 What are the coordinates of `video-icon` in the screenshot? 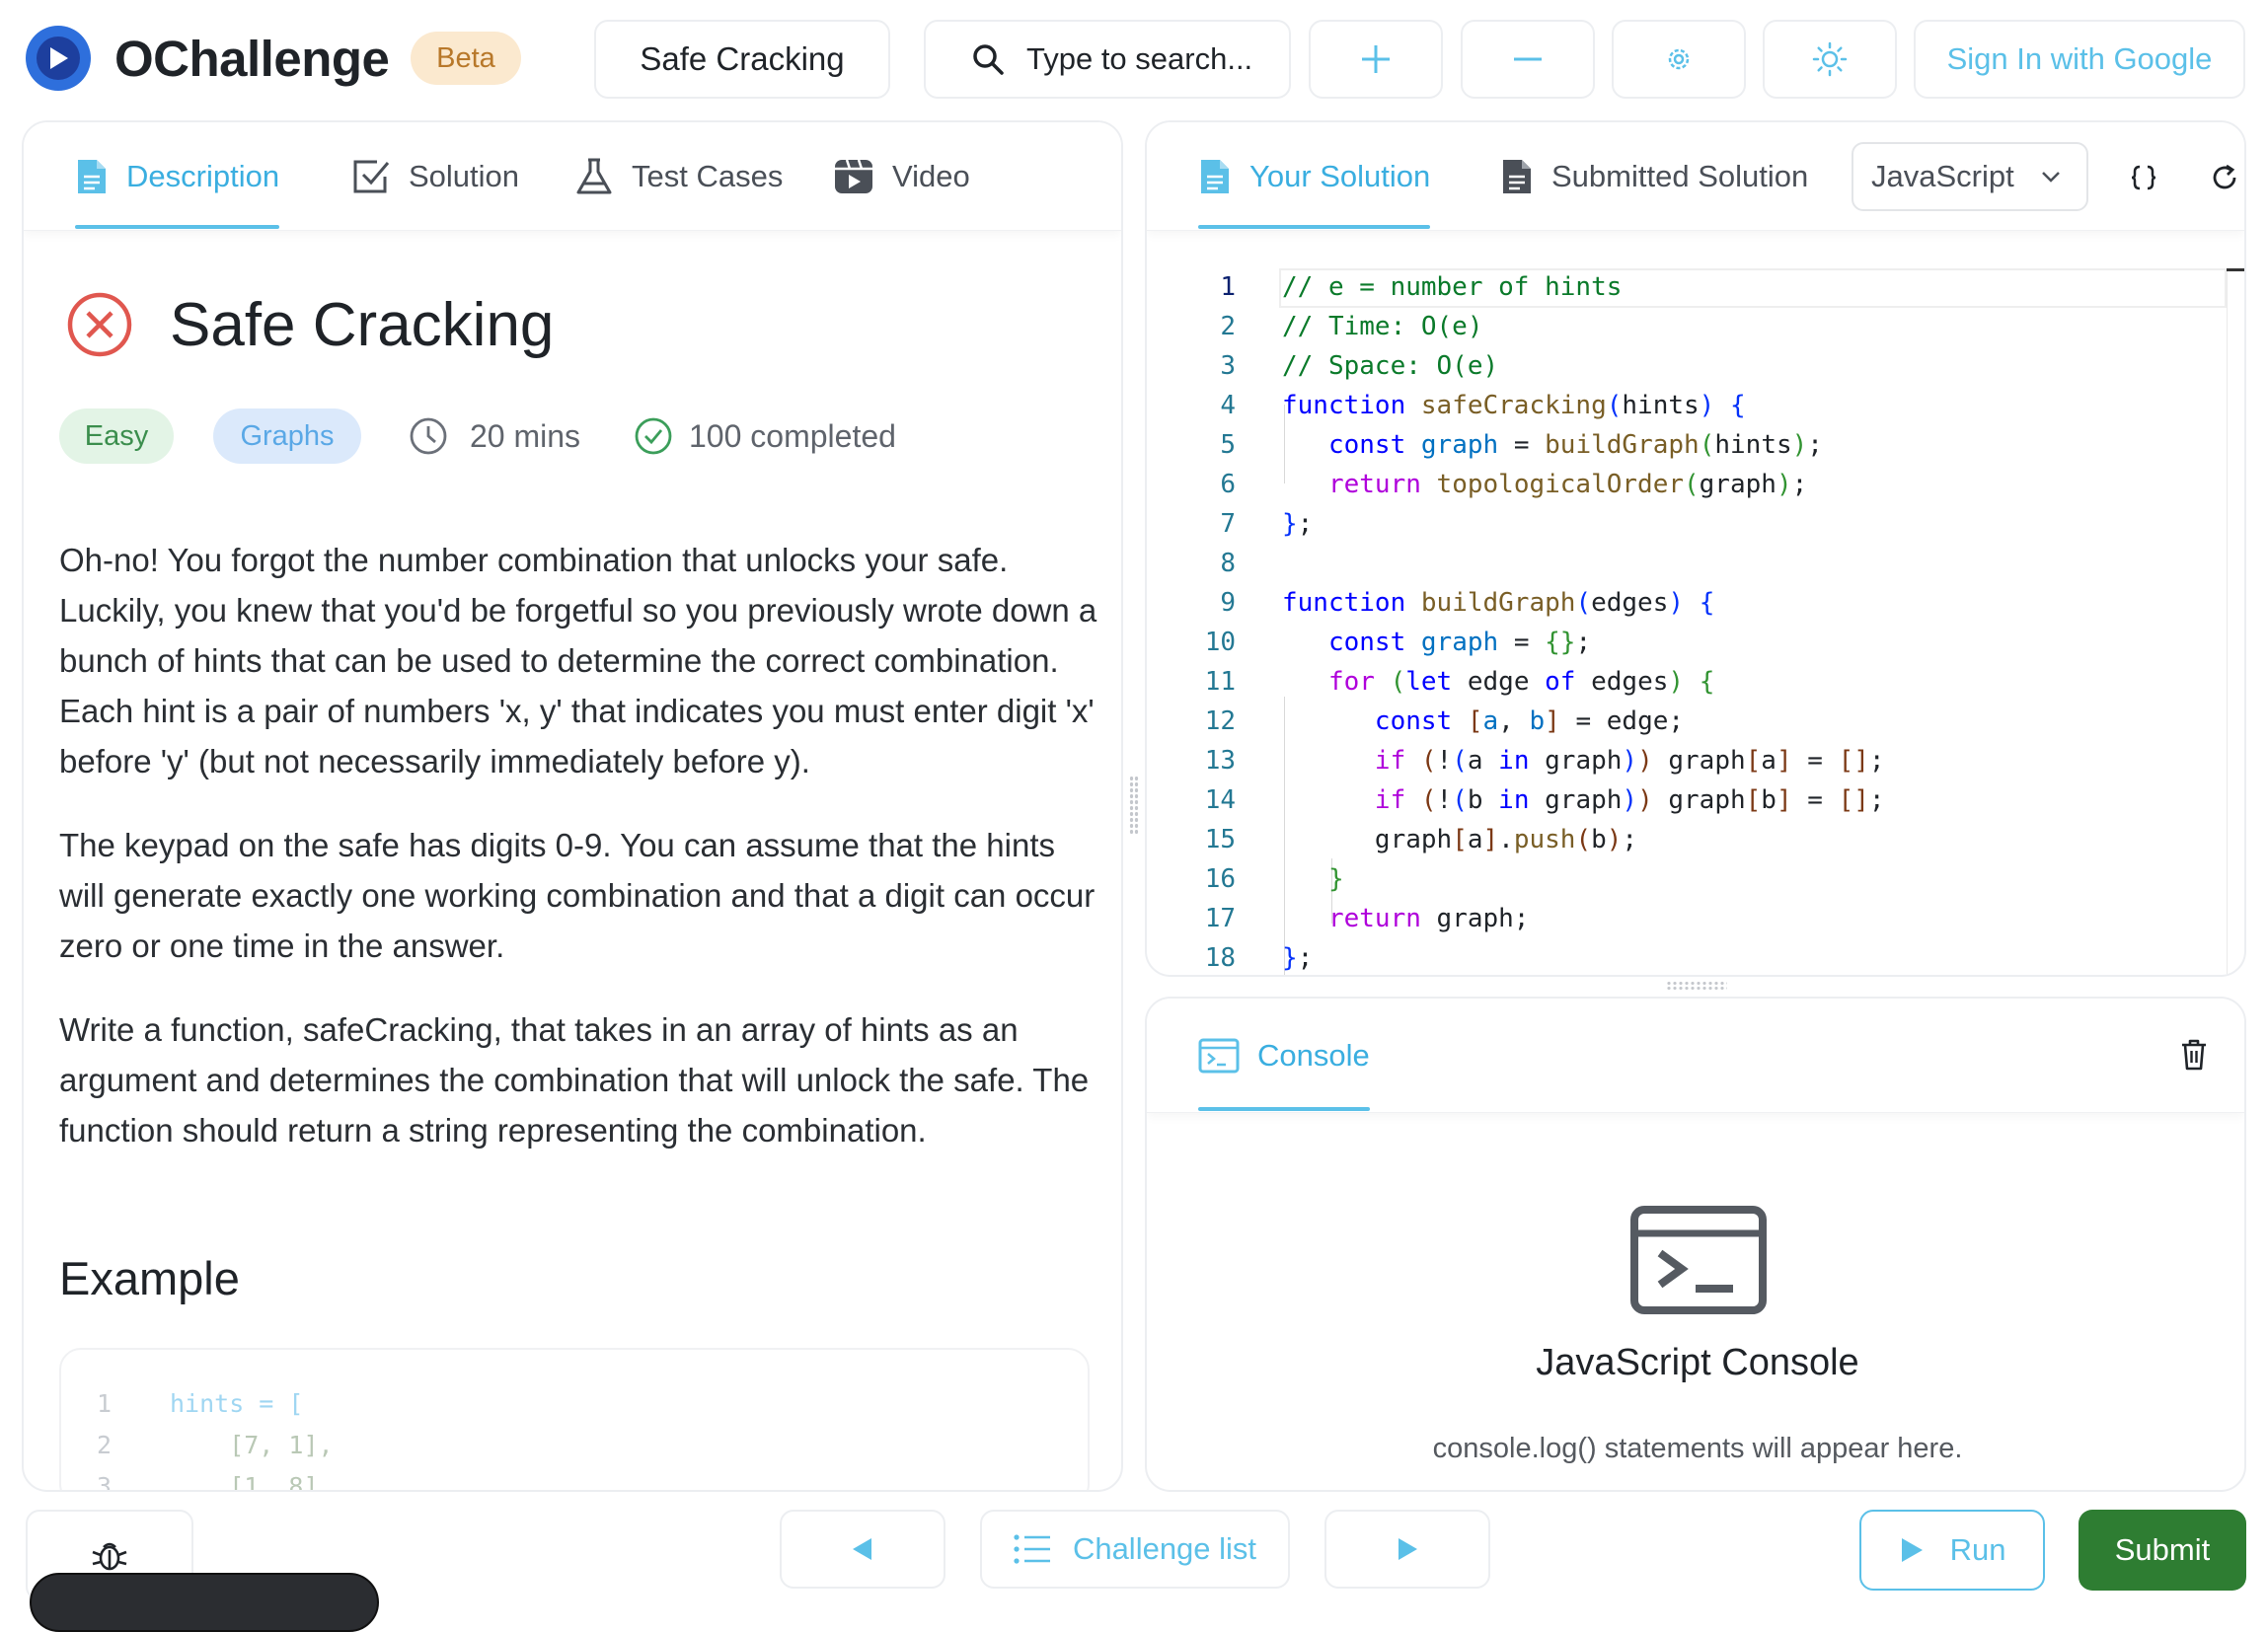 It's located at (853, 176).